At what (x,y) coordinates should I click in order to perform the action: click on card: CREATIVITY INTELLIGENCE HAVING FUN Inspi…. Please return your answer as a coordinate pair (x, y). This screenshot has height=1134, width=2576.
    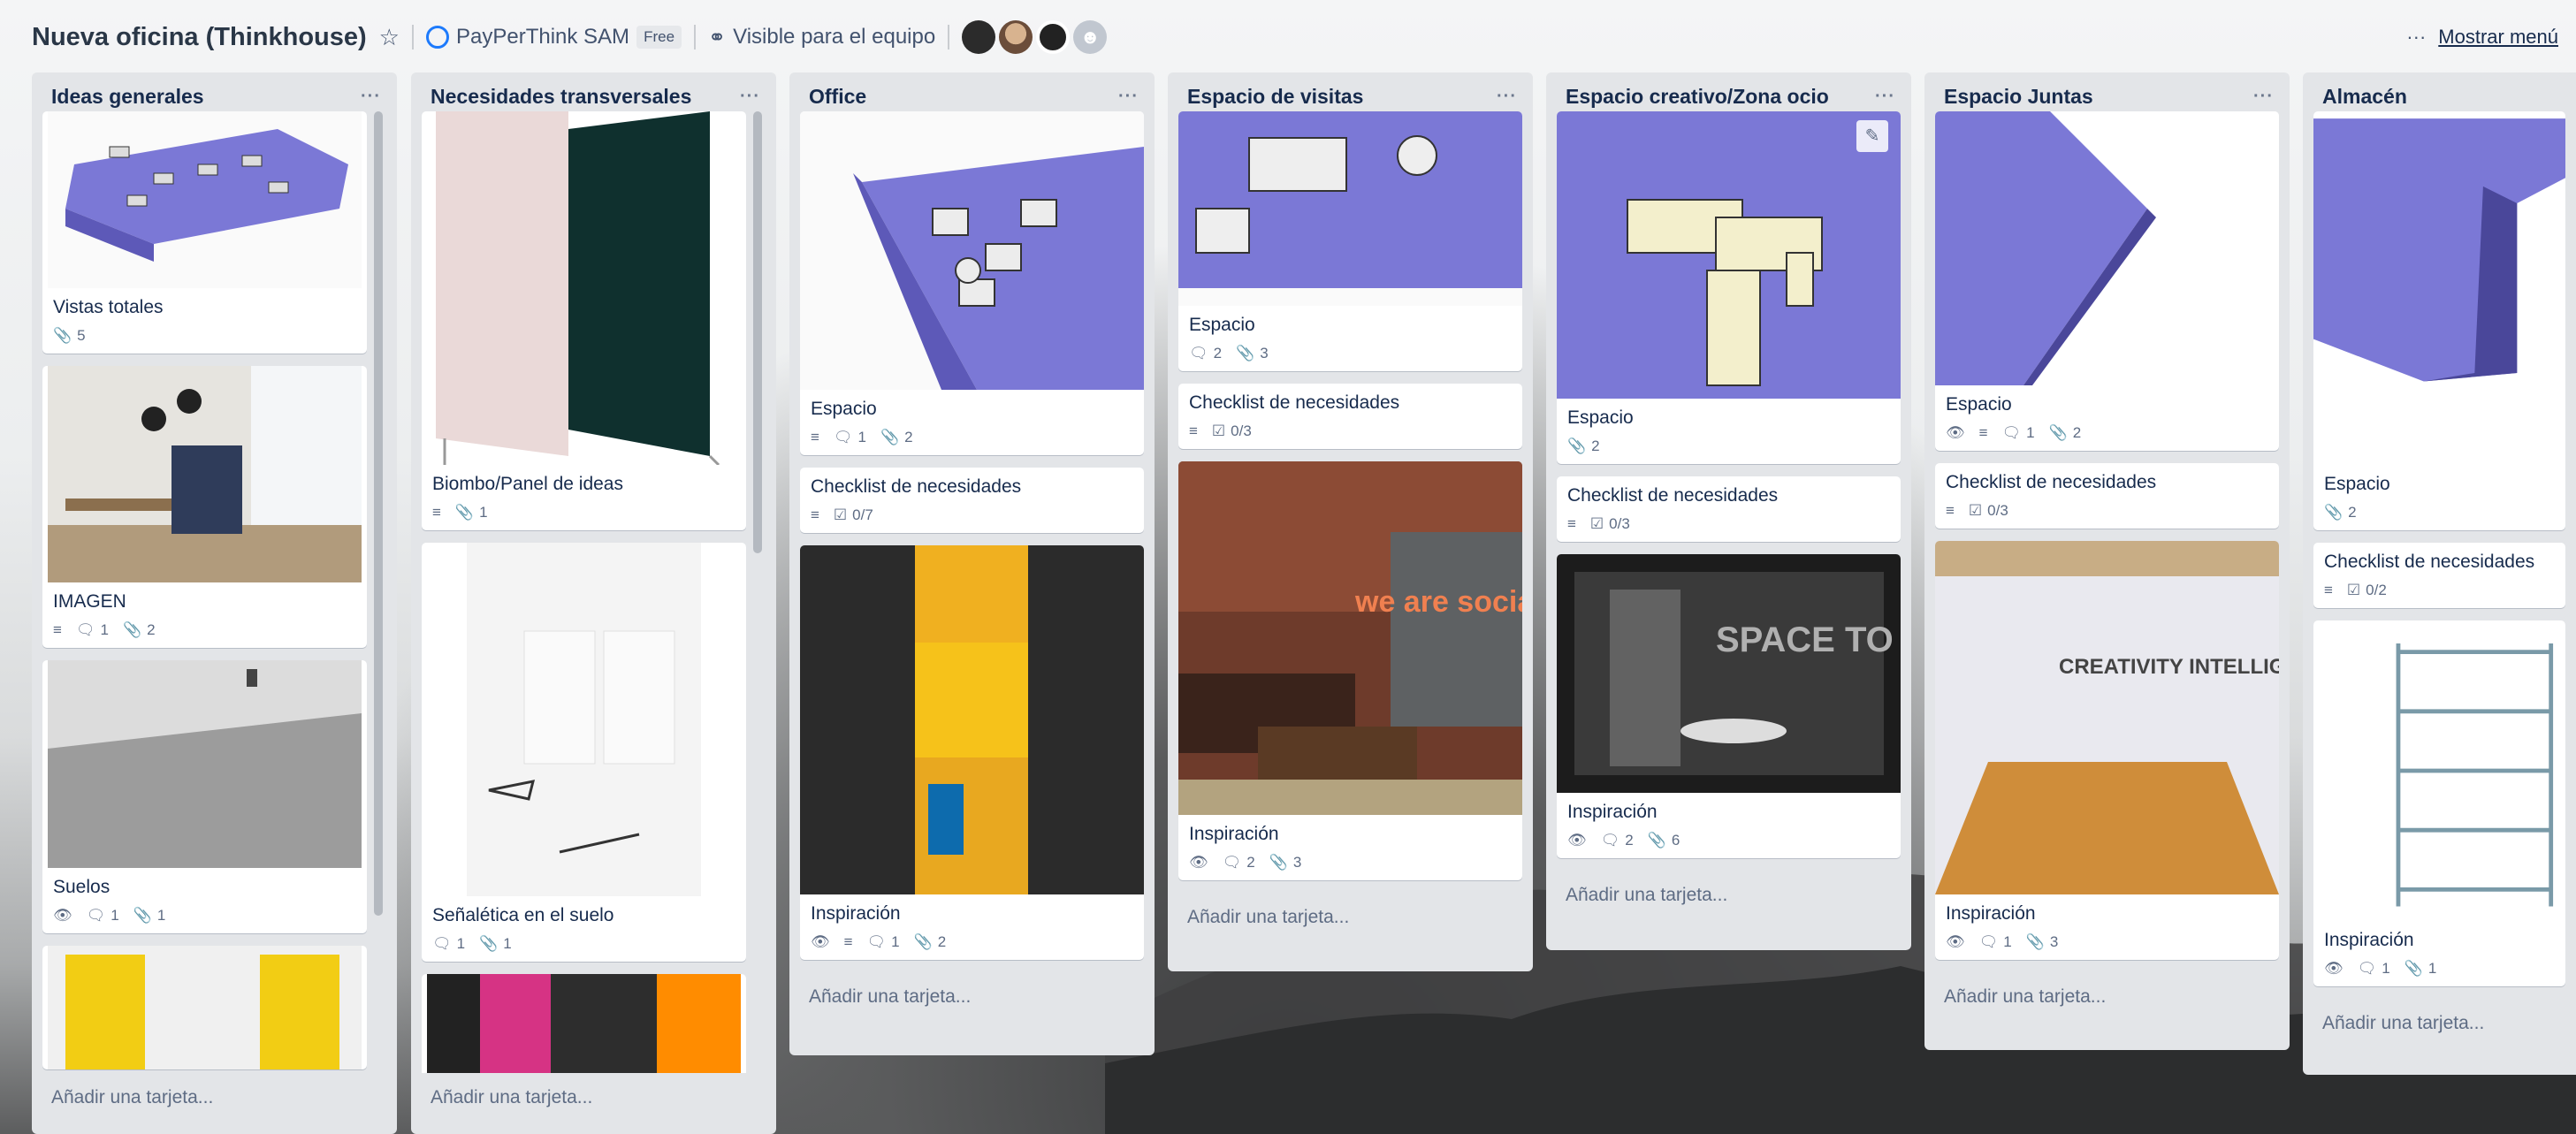
    Looking at the image, I should click on (2107, 750).